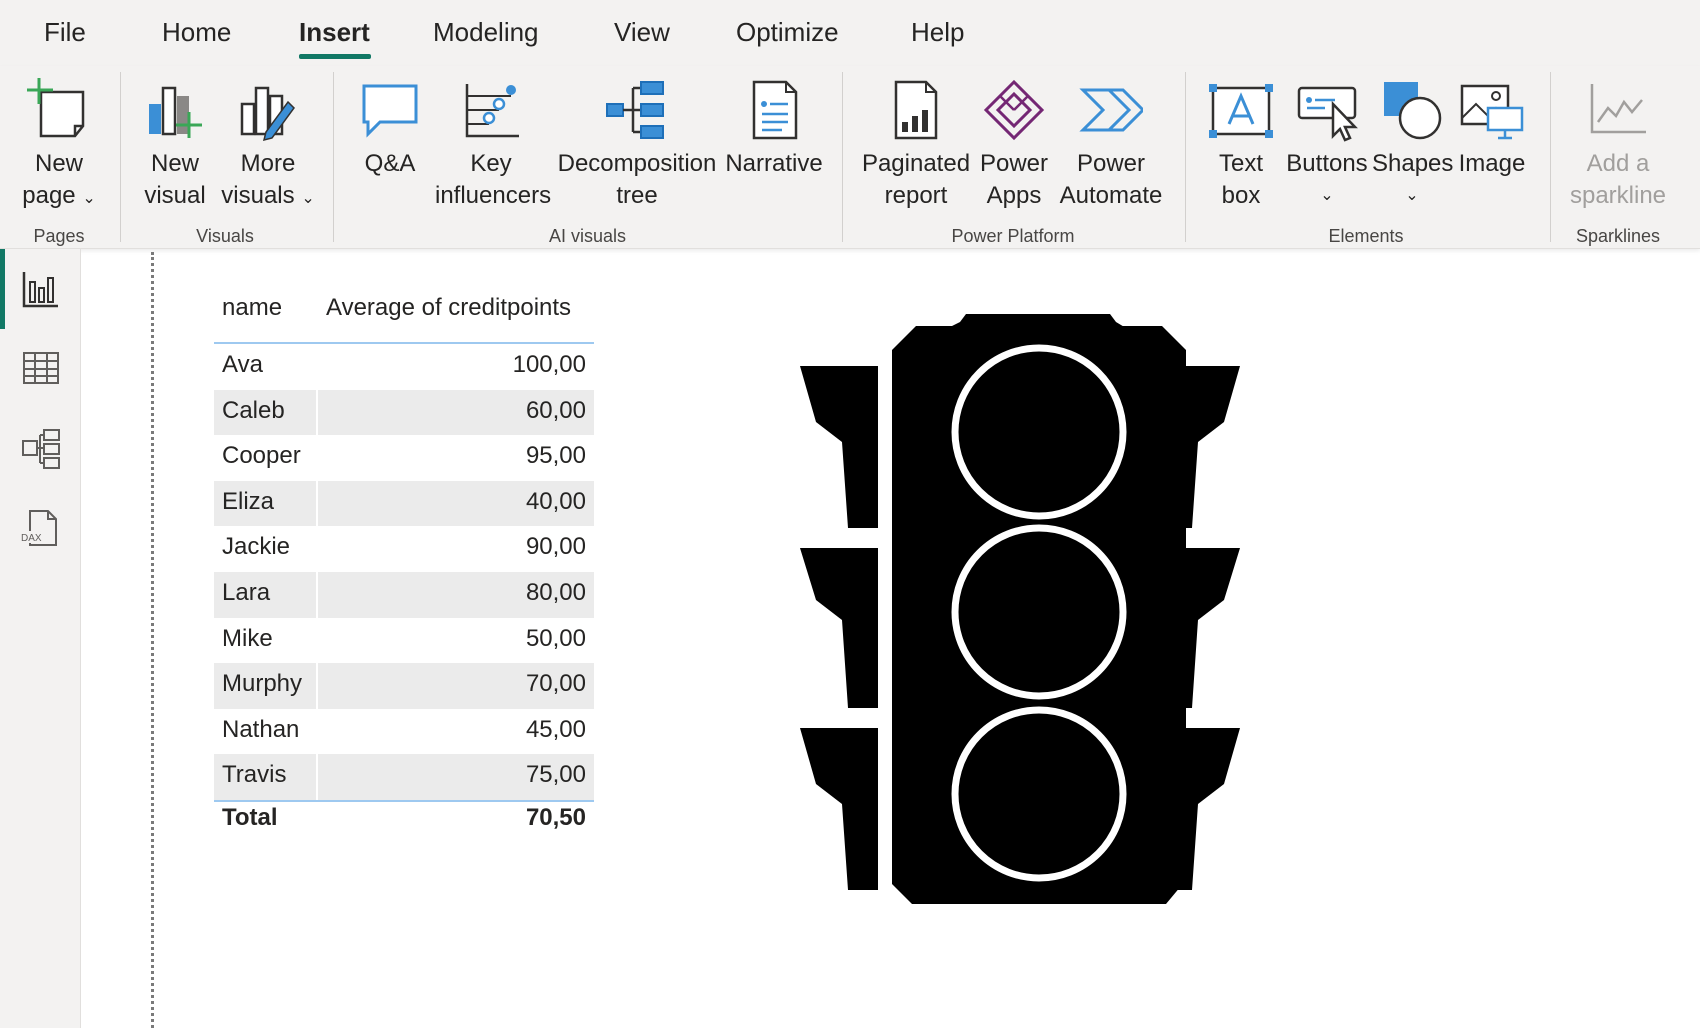  Describe the element at coordinates (493, 195) in the screenshot. I see `key-influencers-label-2: influencers` at that location.